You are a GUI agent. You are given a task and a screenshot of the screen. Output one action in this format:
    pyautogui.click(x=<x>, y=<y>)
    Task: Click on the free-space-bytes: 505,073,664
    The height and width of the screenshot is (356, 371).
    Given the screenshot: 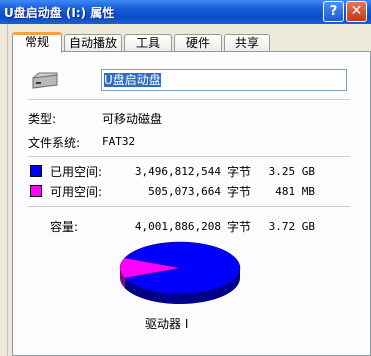 What is the action you would take?
    pyautogui.click(x=184, y=191)
    